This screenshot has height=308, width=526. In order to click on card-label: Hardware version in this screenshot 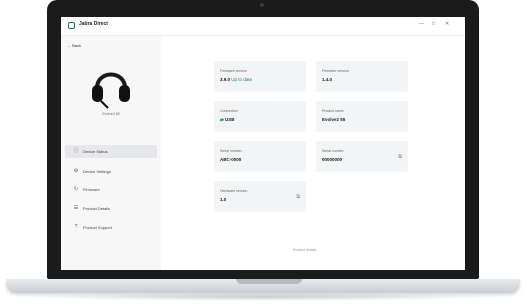, I will do `click(234, 191)`.